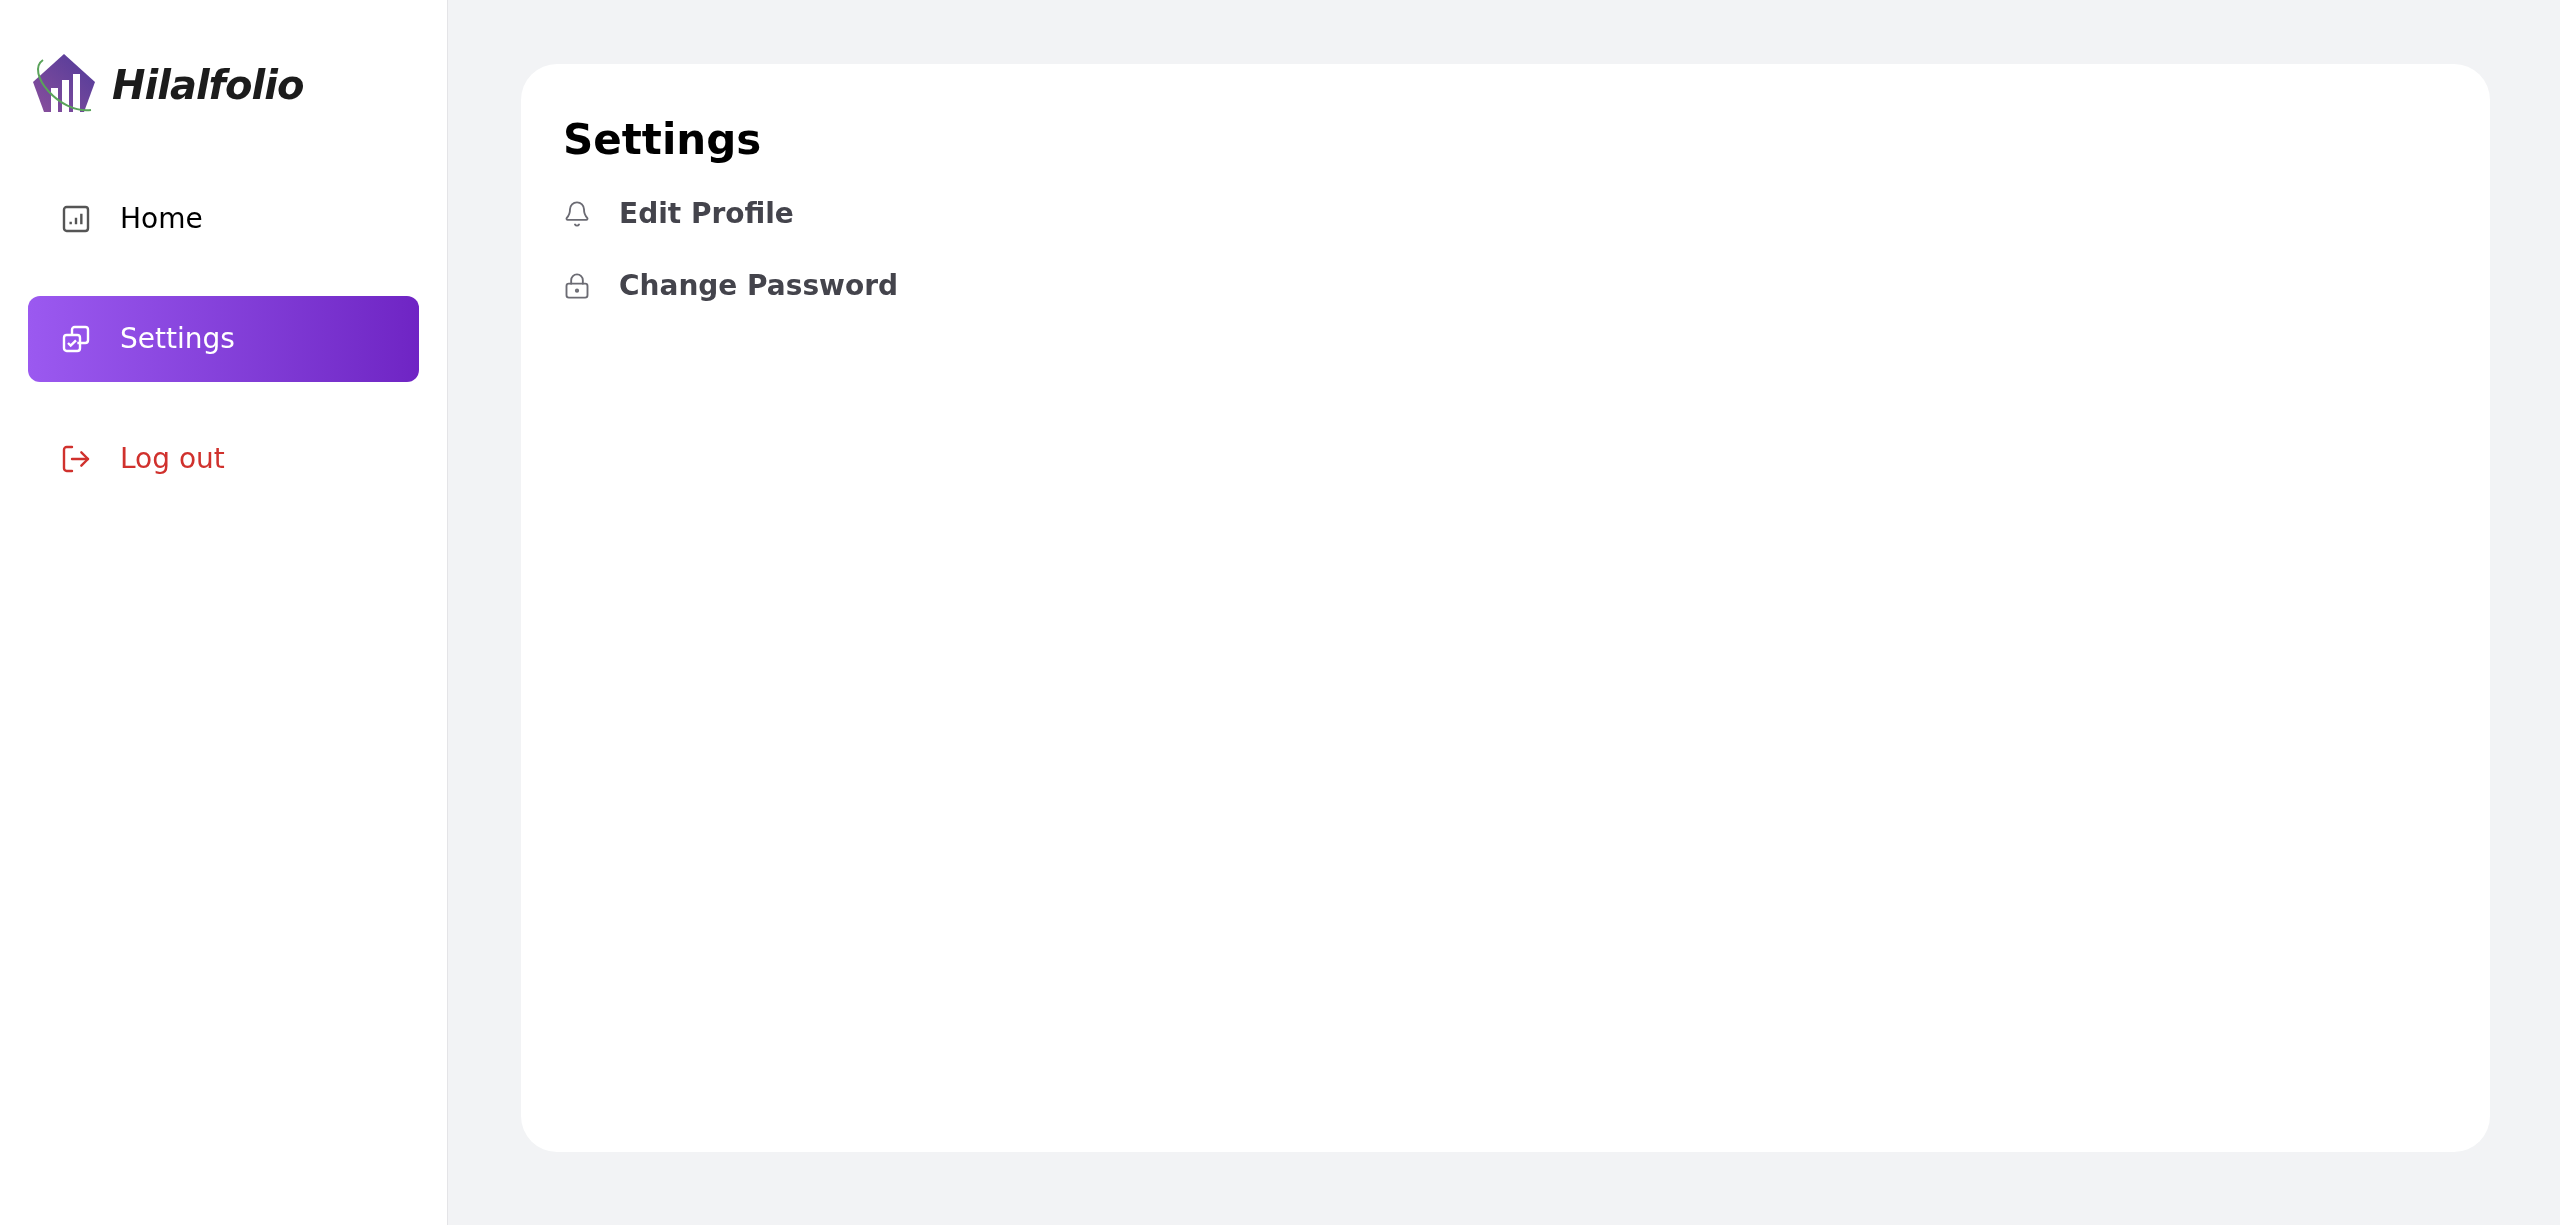  Describe the element at coordinates (731, 286) in the screenshot. I see `settings-link: Change Password` at that location.